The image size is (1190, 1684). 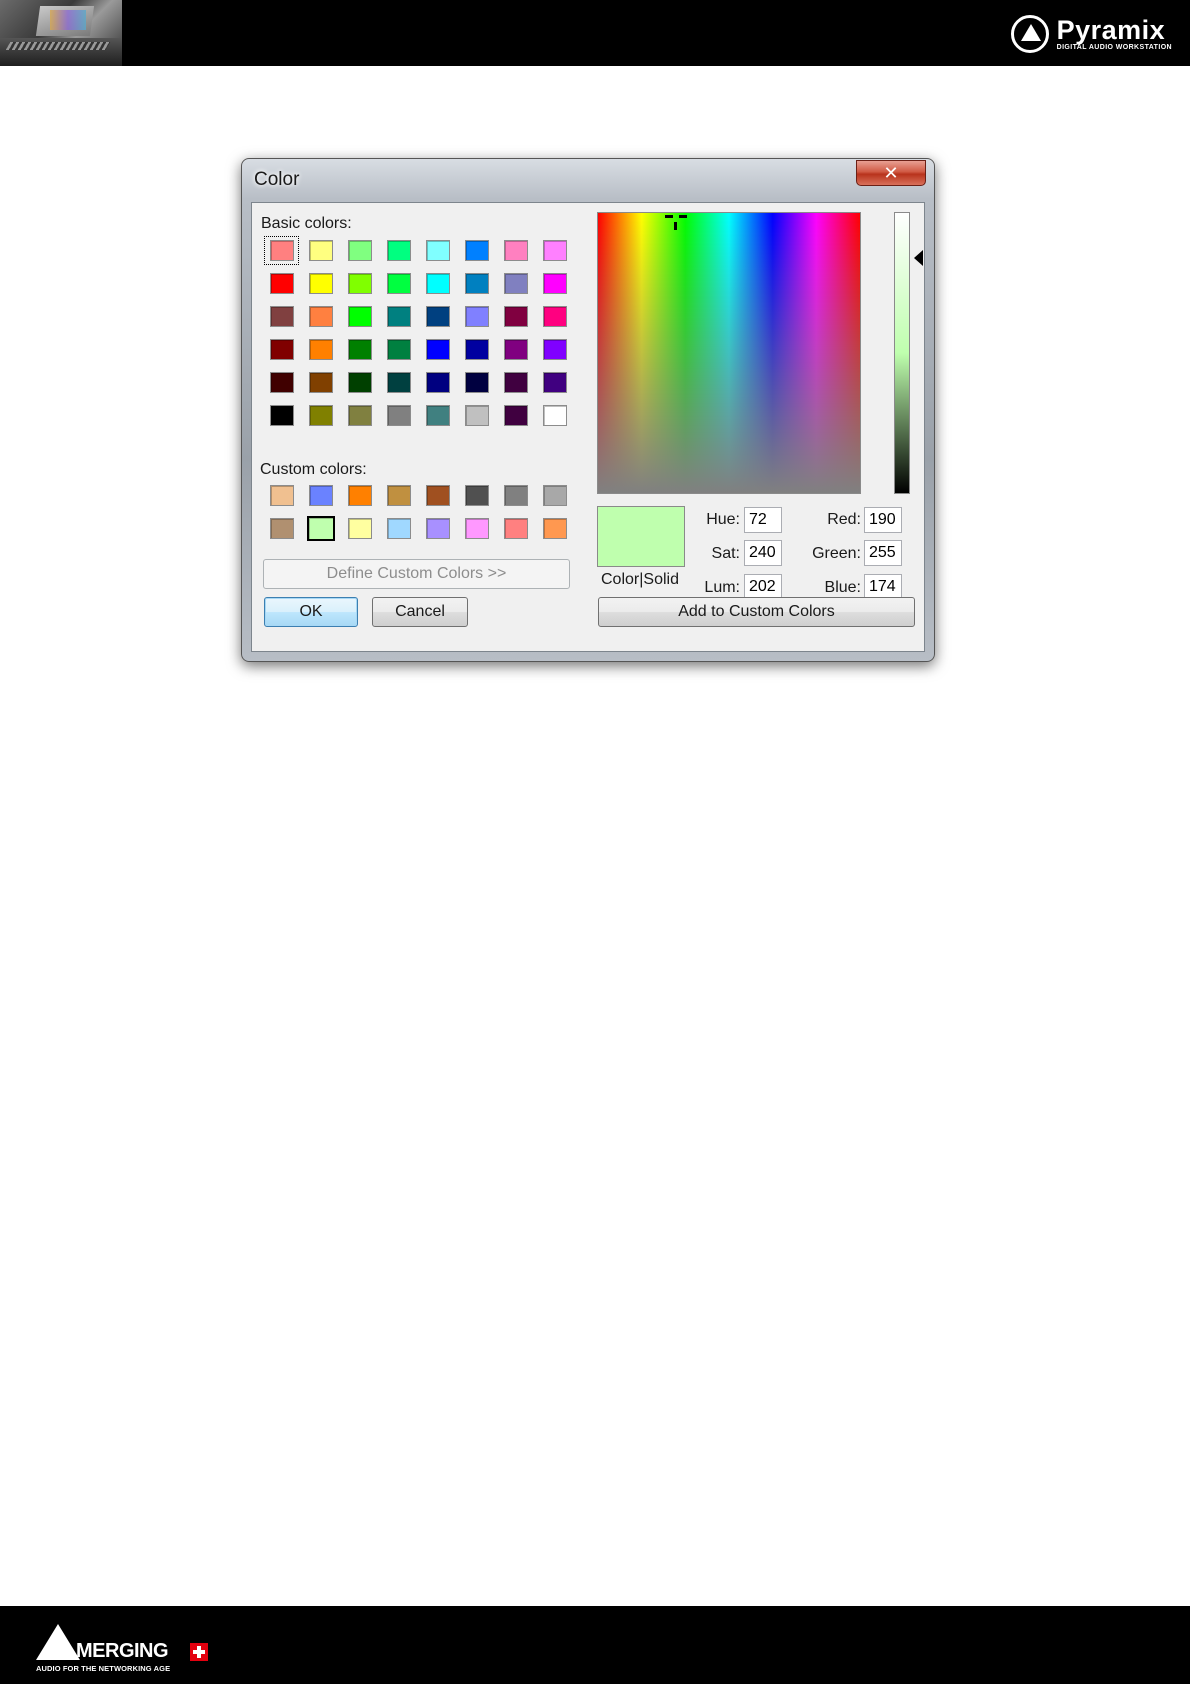 I want to click on green-label: Green:, so click(x=836, y=553).